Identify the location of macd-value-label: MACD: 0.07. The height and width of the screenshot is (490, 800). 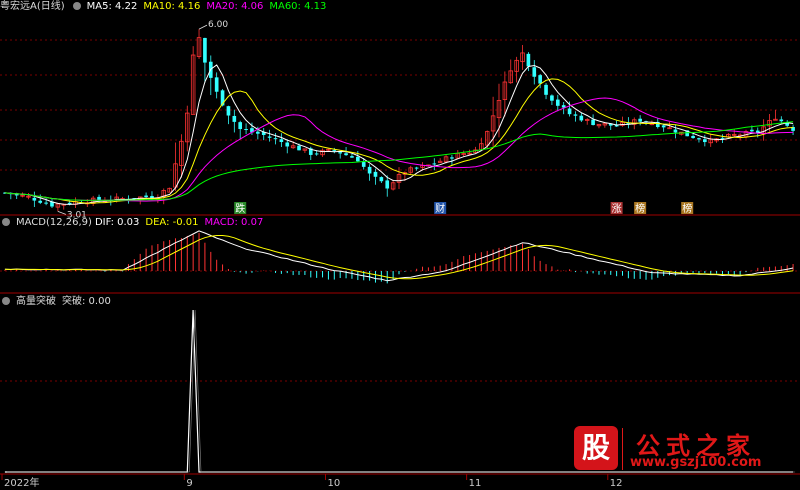
(234, 222).